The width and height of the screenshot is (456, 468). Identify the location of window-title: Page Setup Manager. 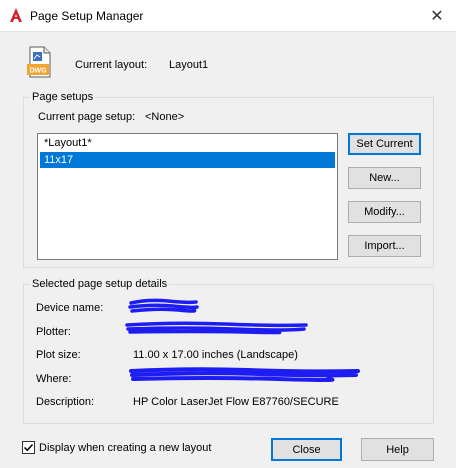
(87, 16).